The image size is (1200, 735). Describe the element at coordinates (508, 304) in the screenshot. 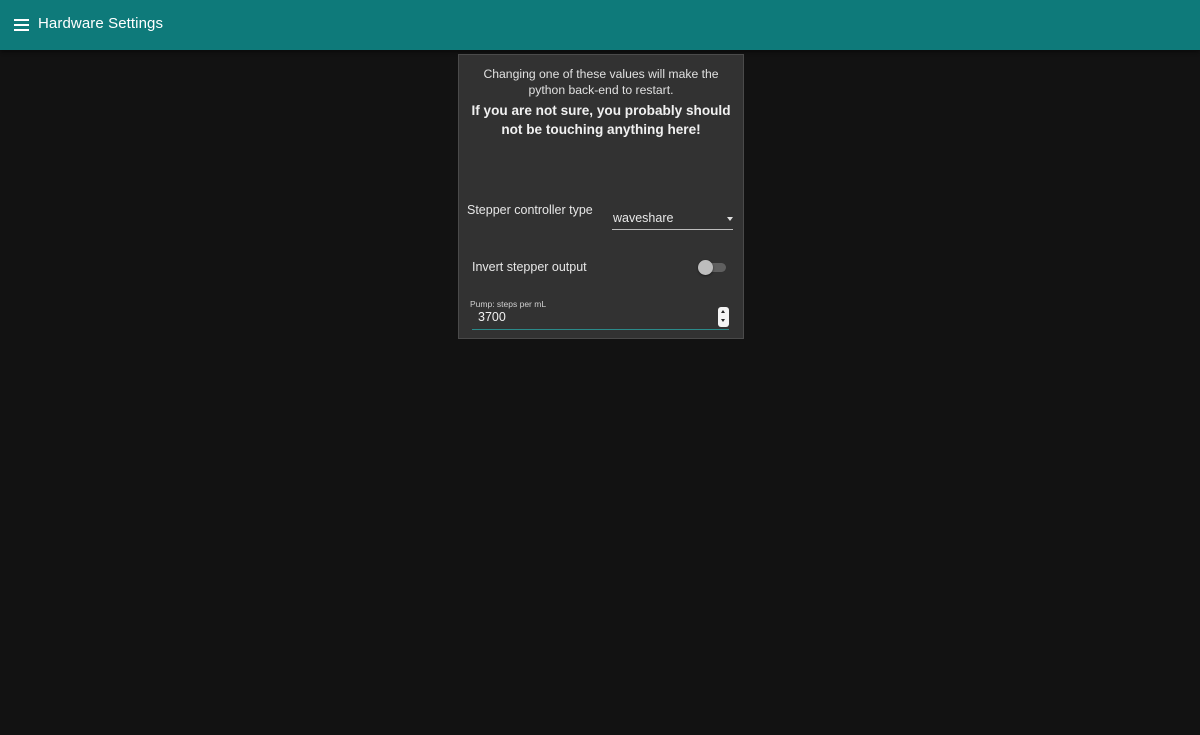

I see `pump-steps-per-ml-label: Pump: steps per mL` at that location.